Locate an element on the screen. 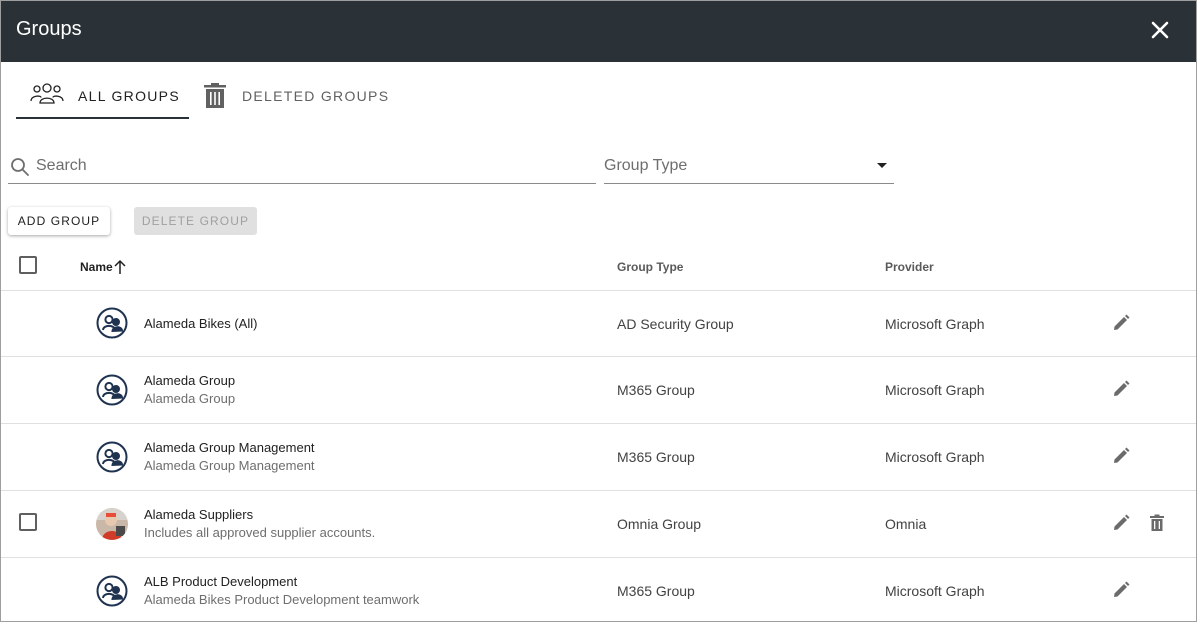  group-type-cell: AD Security Group is located at coordinates (675, 324).